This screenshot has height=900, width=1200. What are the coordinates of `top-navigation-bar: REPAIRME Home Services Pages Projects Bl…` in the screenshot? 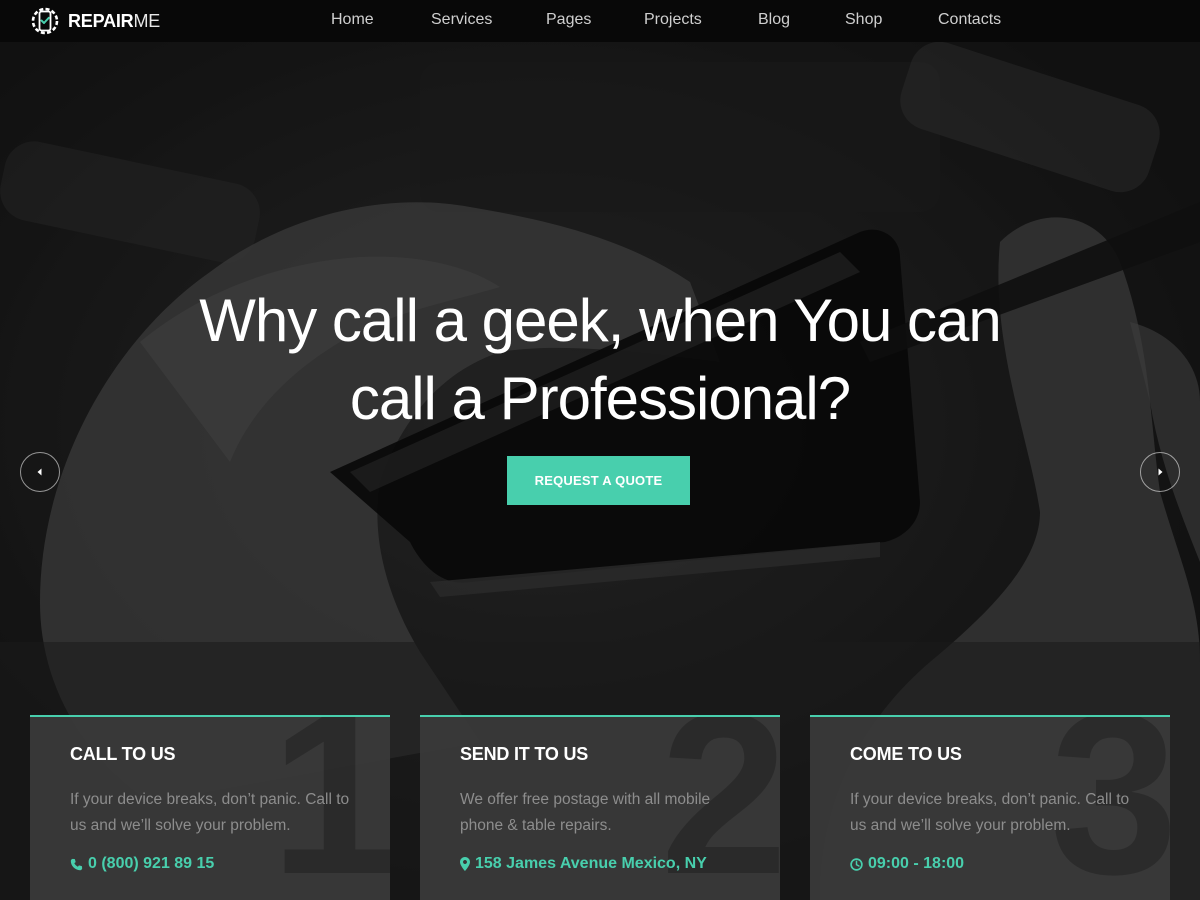 It's located at (600, 21).